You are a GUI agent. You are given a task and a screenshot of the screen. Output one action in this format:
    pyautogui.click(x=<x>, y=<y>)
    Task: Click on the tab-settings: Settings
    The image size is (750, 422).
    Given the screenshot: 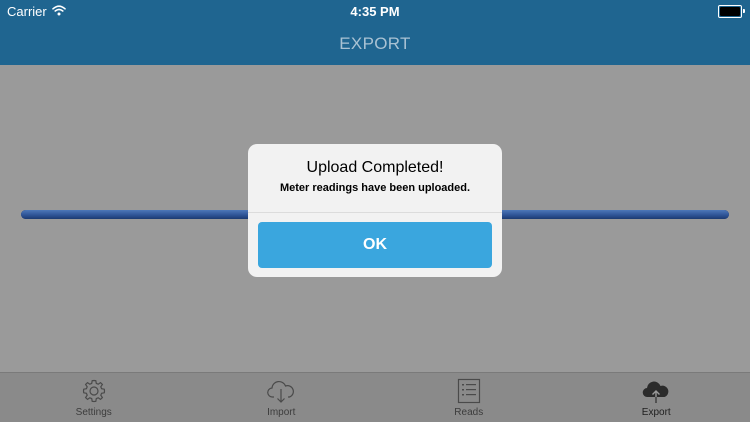 What is the action you would take?
    pyautogui.click(x=94, y=397)
    